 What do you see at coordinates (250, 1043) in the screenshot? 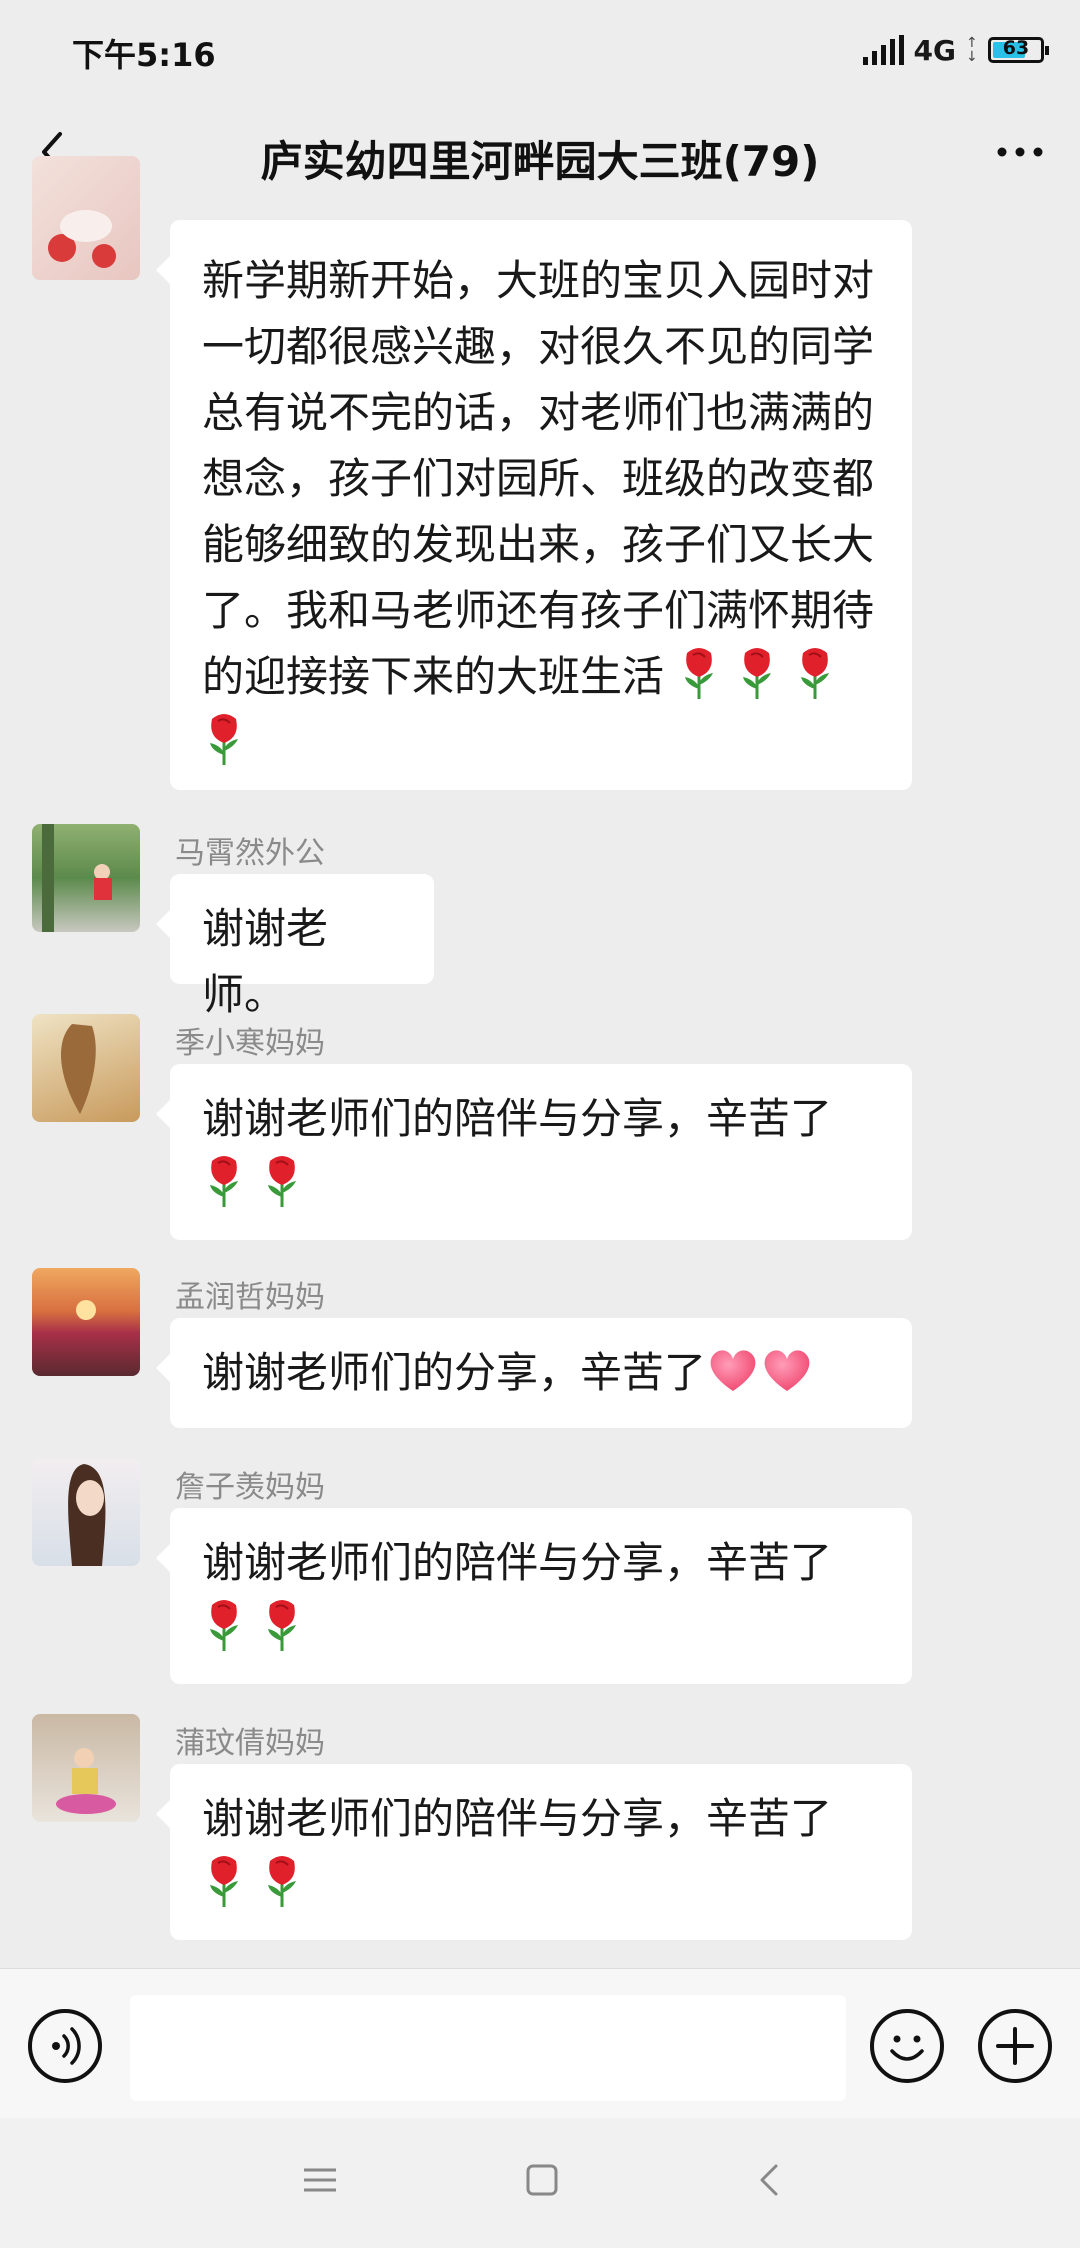
I see `sender-name: 季小寒妈妈` at bounding box center [250, 1043].